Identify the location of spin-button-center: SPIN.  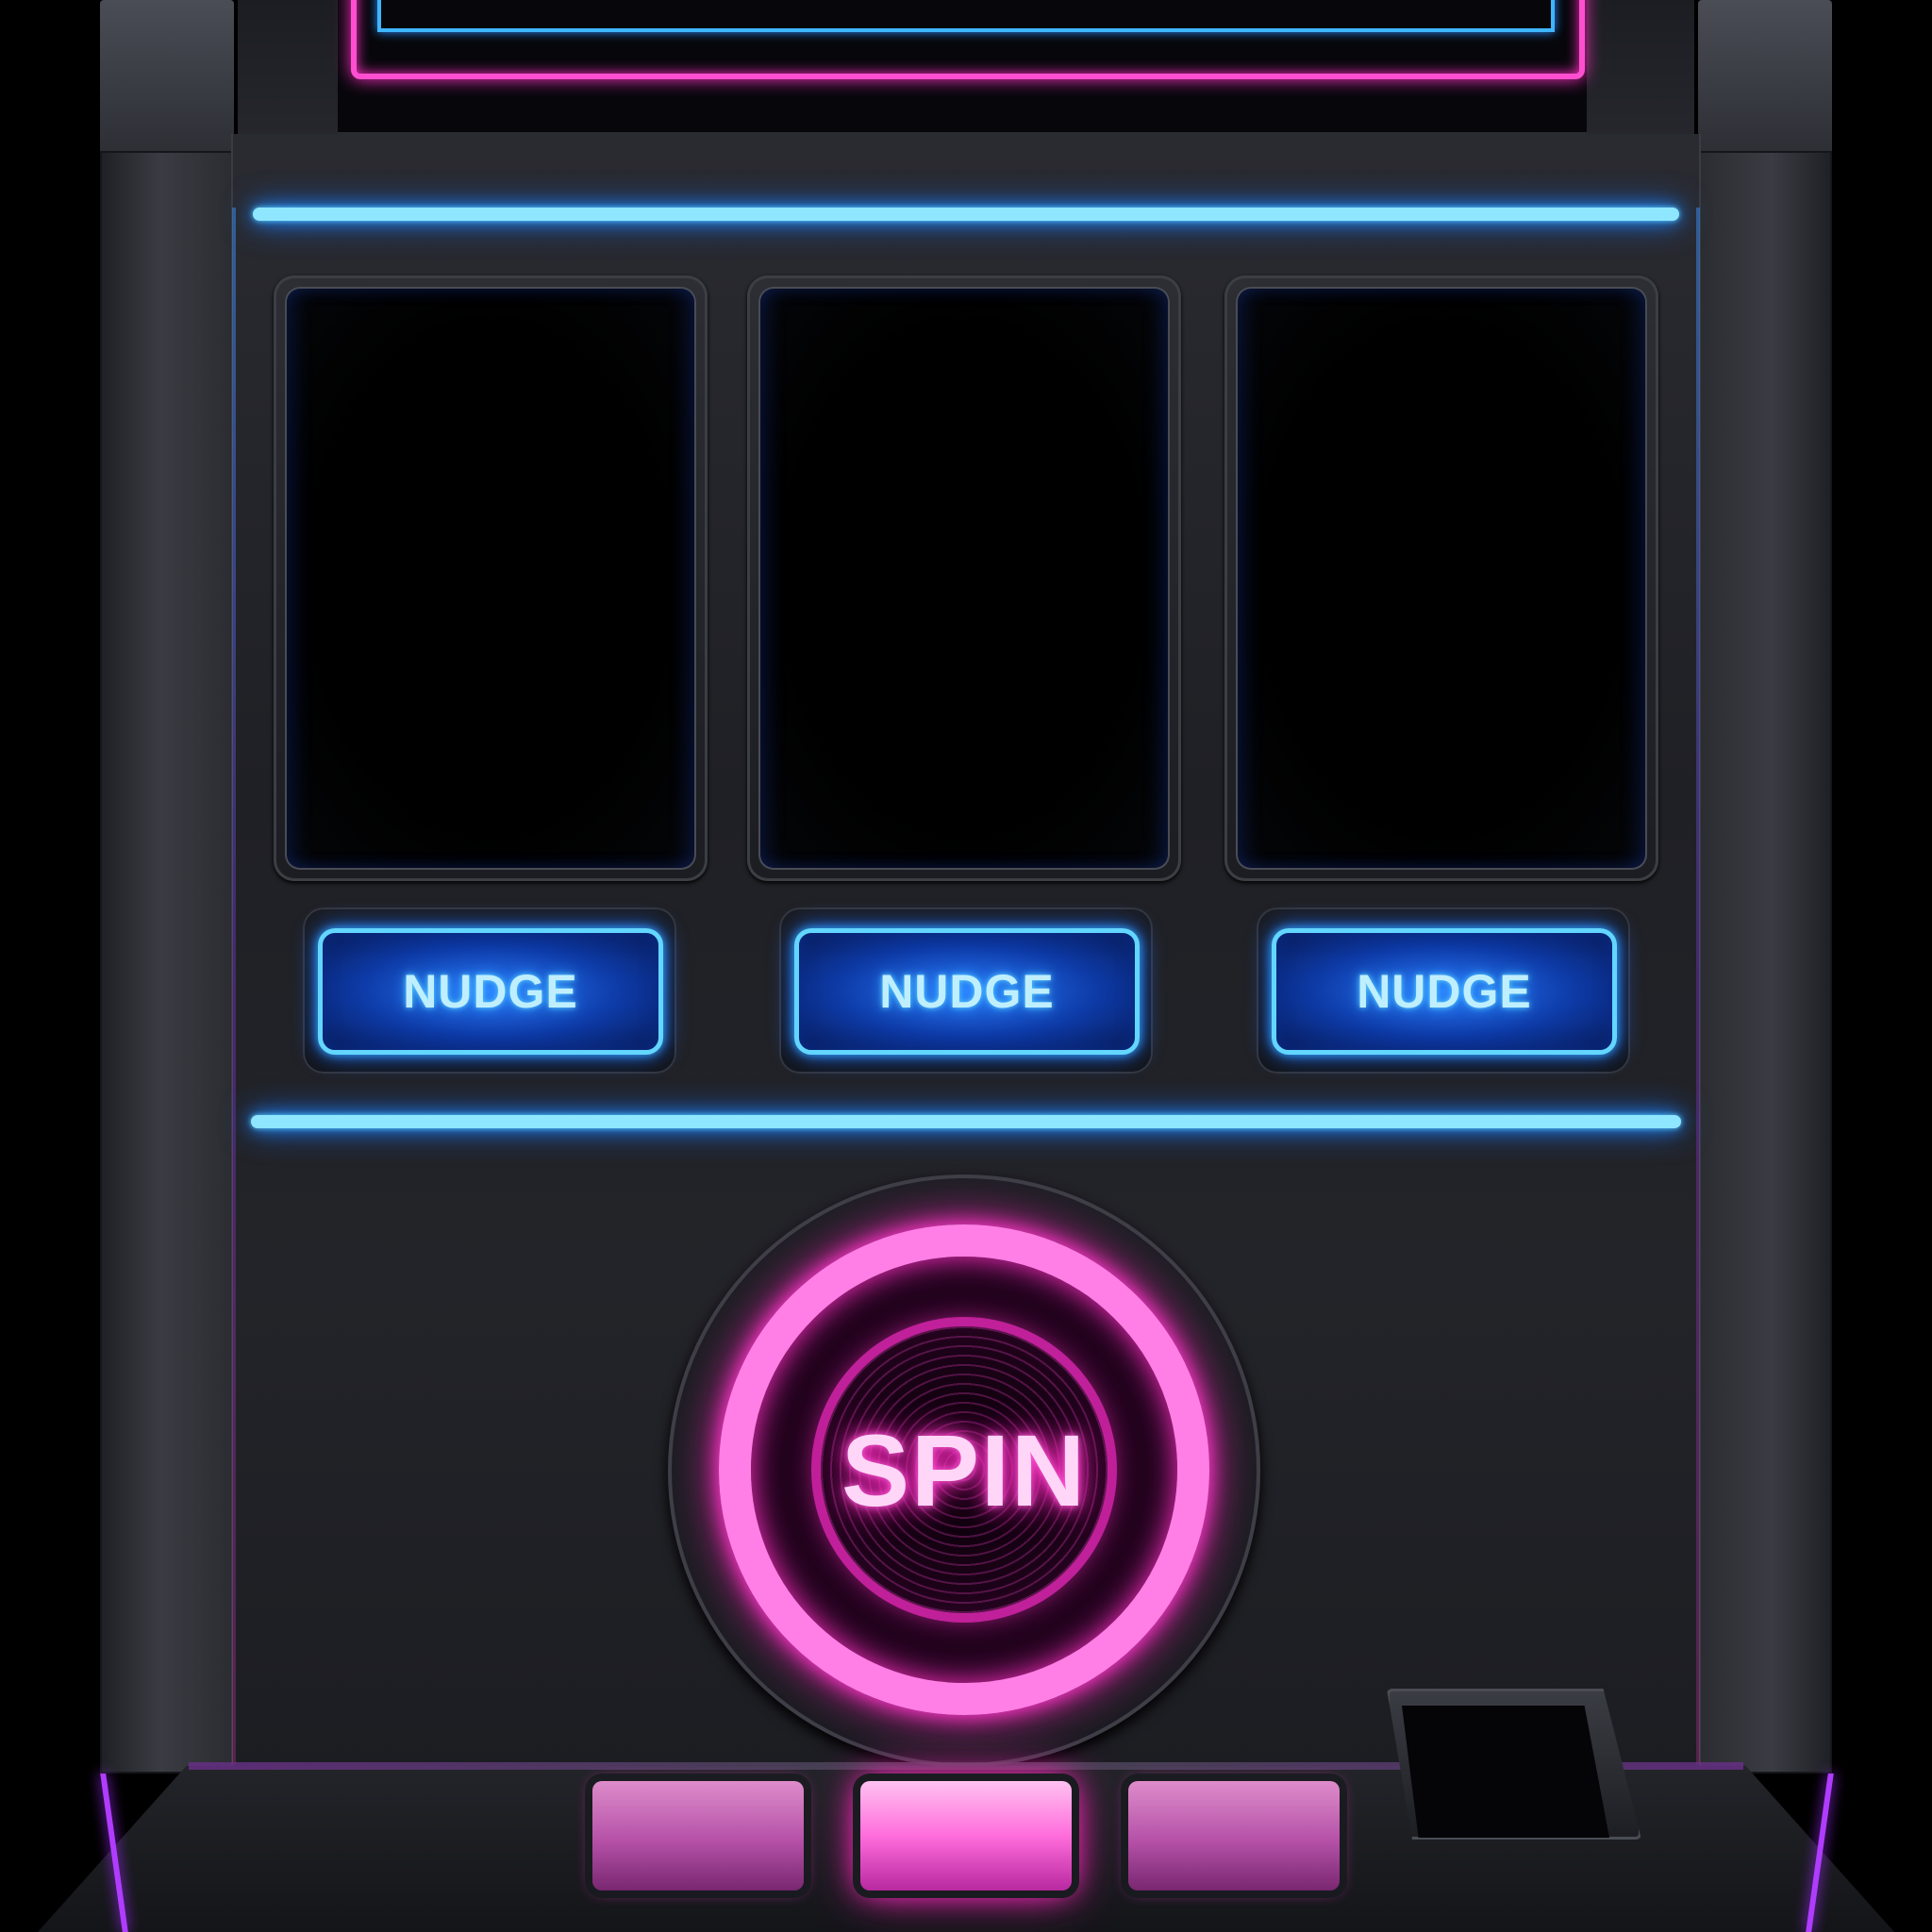
(964, 1469).